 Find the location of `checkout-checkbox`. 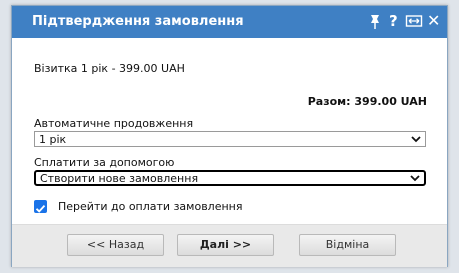

checkout-checkbox is located at coordinates (40, 206).